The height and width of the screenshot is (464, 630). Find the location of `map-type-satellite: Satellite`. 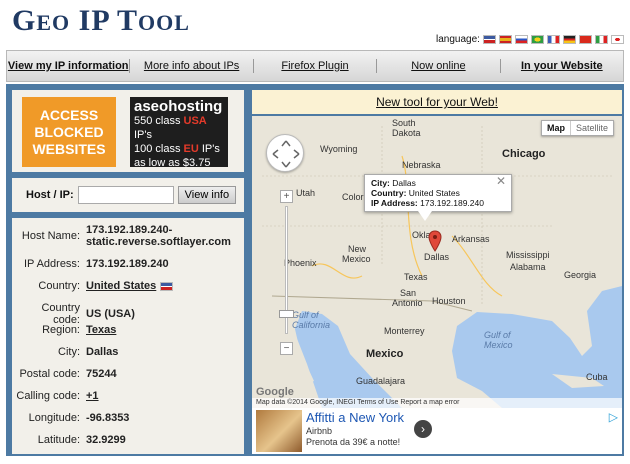

map-type-satellite: Satellite is located at coordinates (591, 128).